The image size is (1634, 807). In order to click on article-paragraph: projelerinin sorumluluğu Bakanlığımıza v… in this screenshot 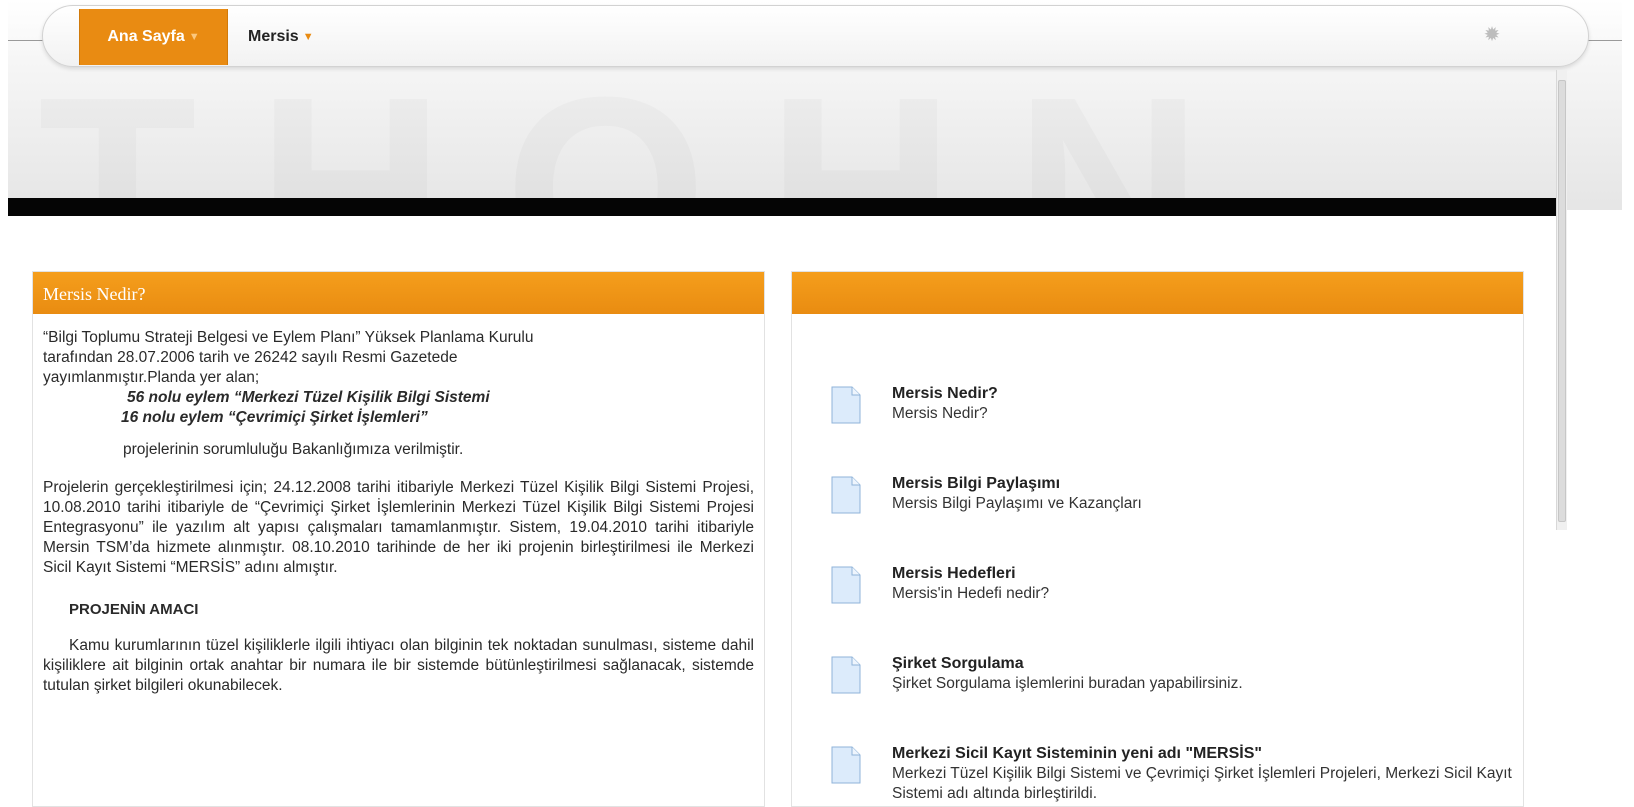, I will do `click(293, 449)`.